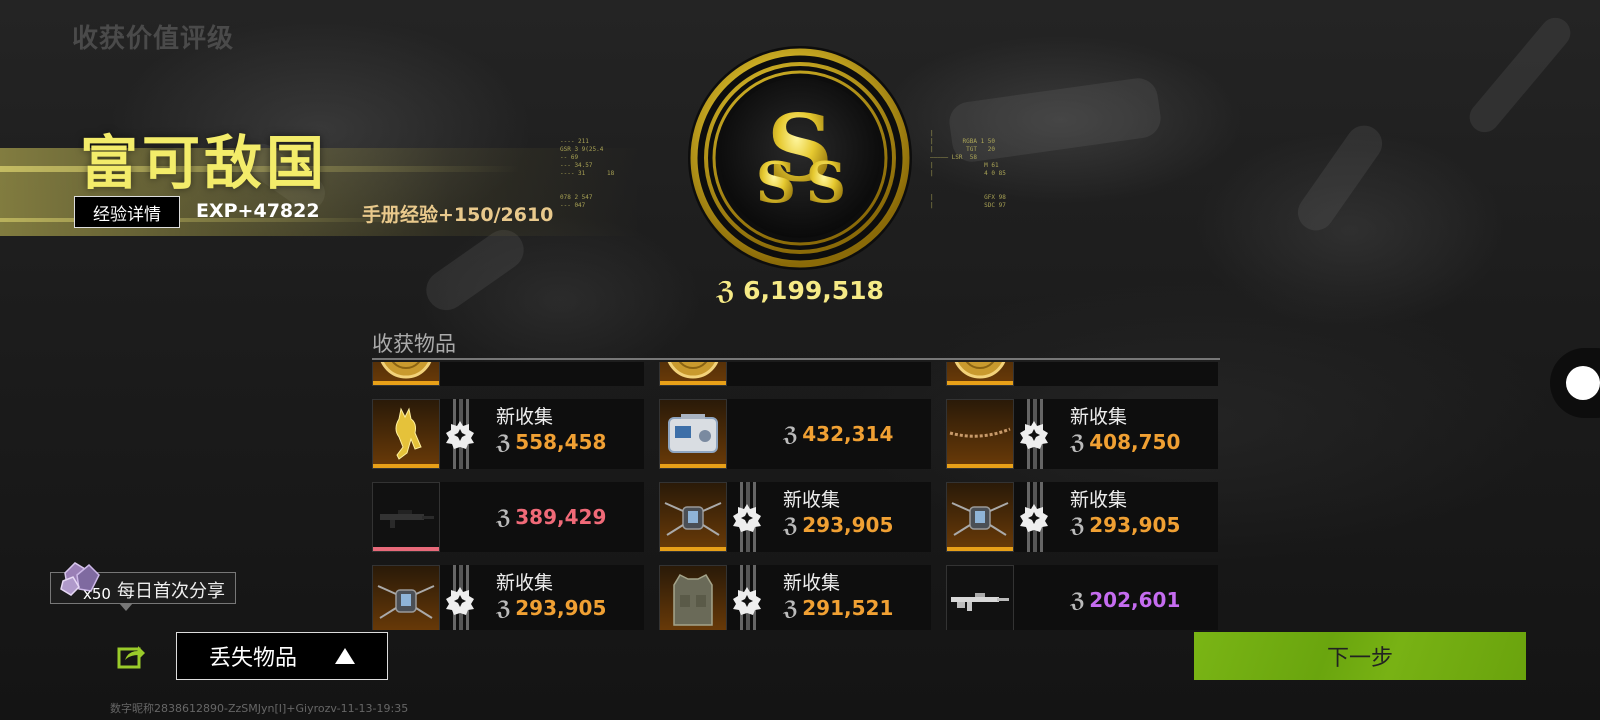  I want to click on exp-detail-button: 经验详情, so click(127, 212).